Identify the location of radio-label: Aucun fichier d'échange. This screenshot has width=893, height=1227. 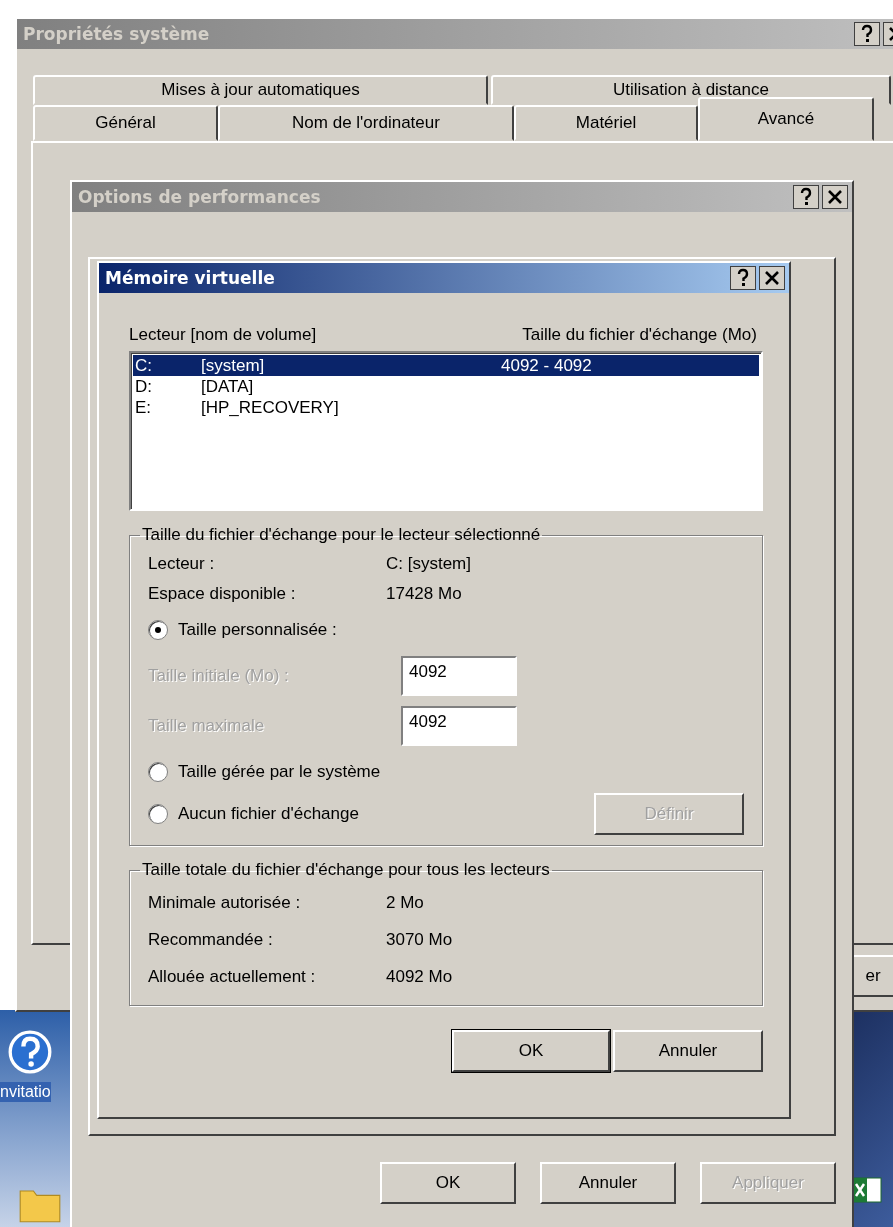
(268, 814).